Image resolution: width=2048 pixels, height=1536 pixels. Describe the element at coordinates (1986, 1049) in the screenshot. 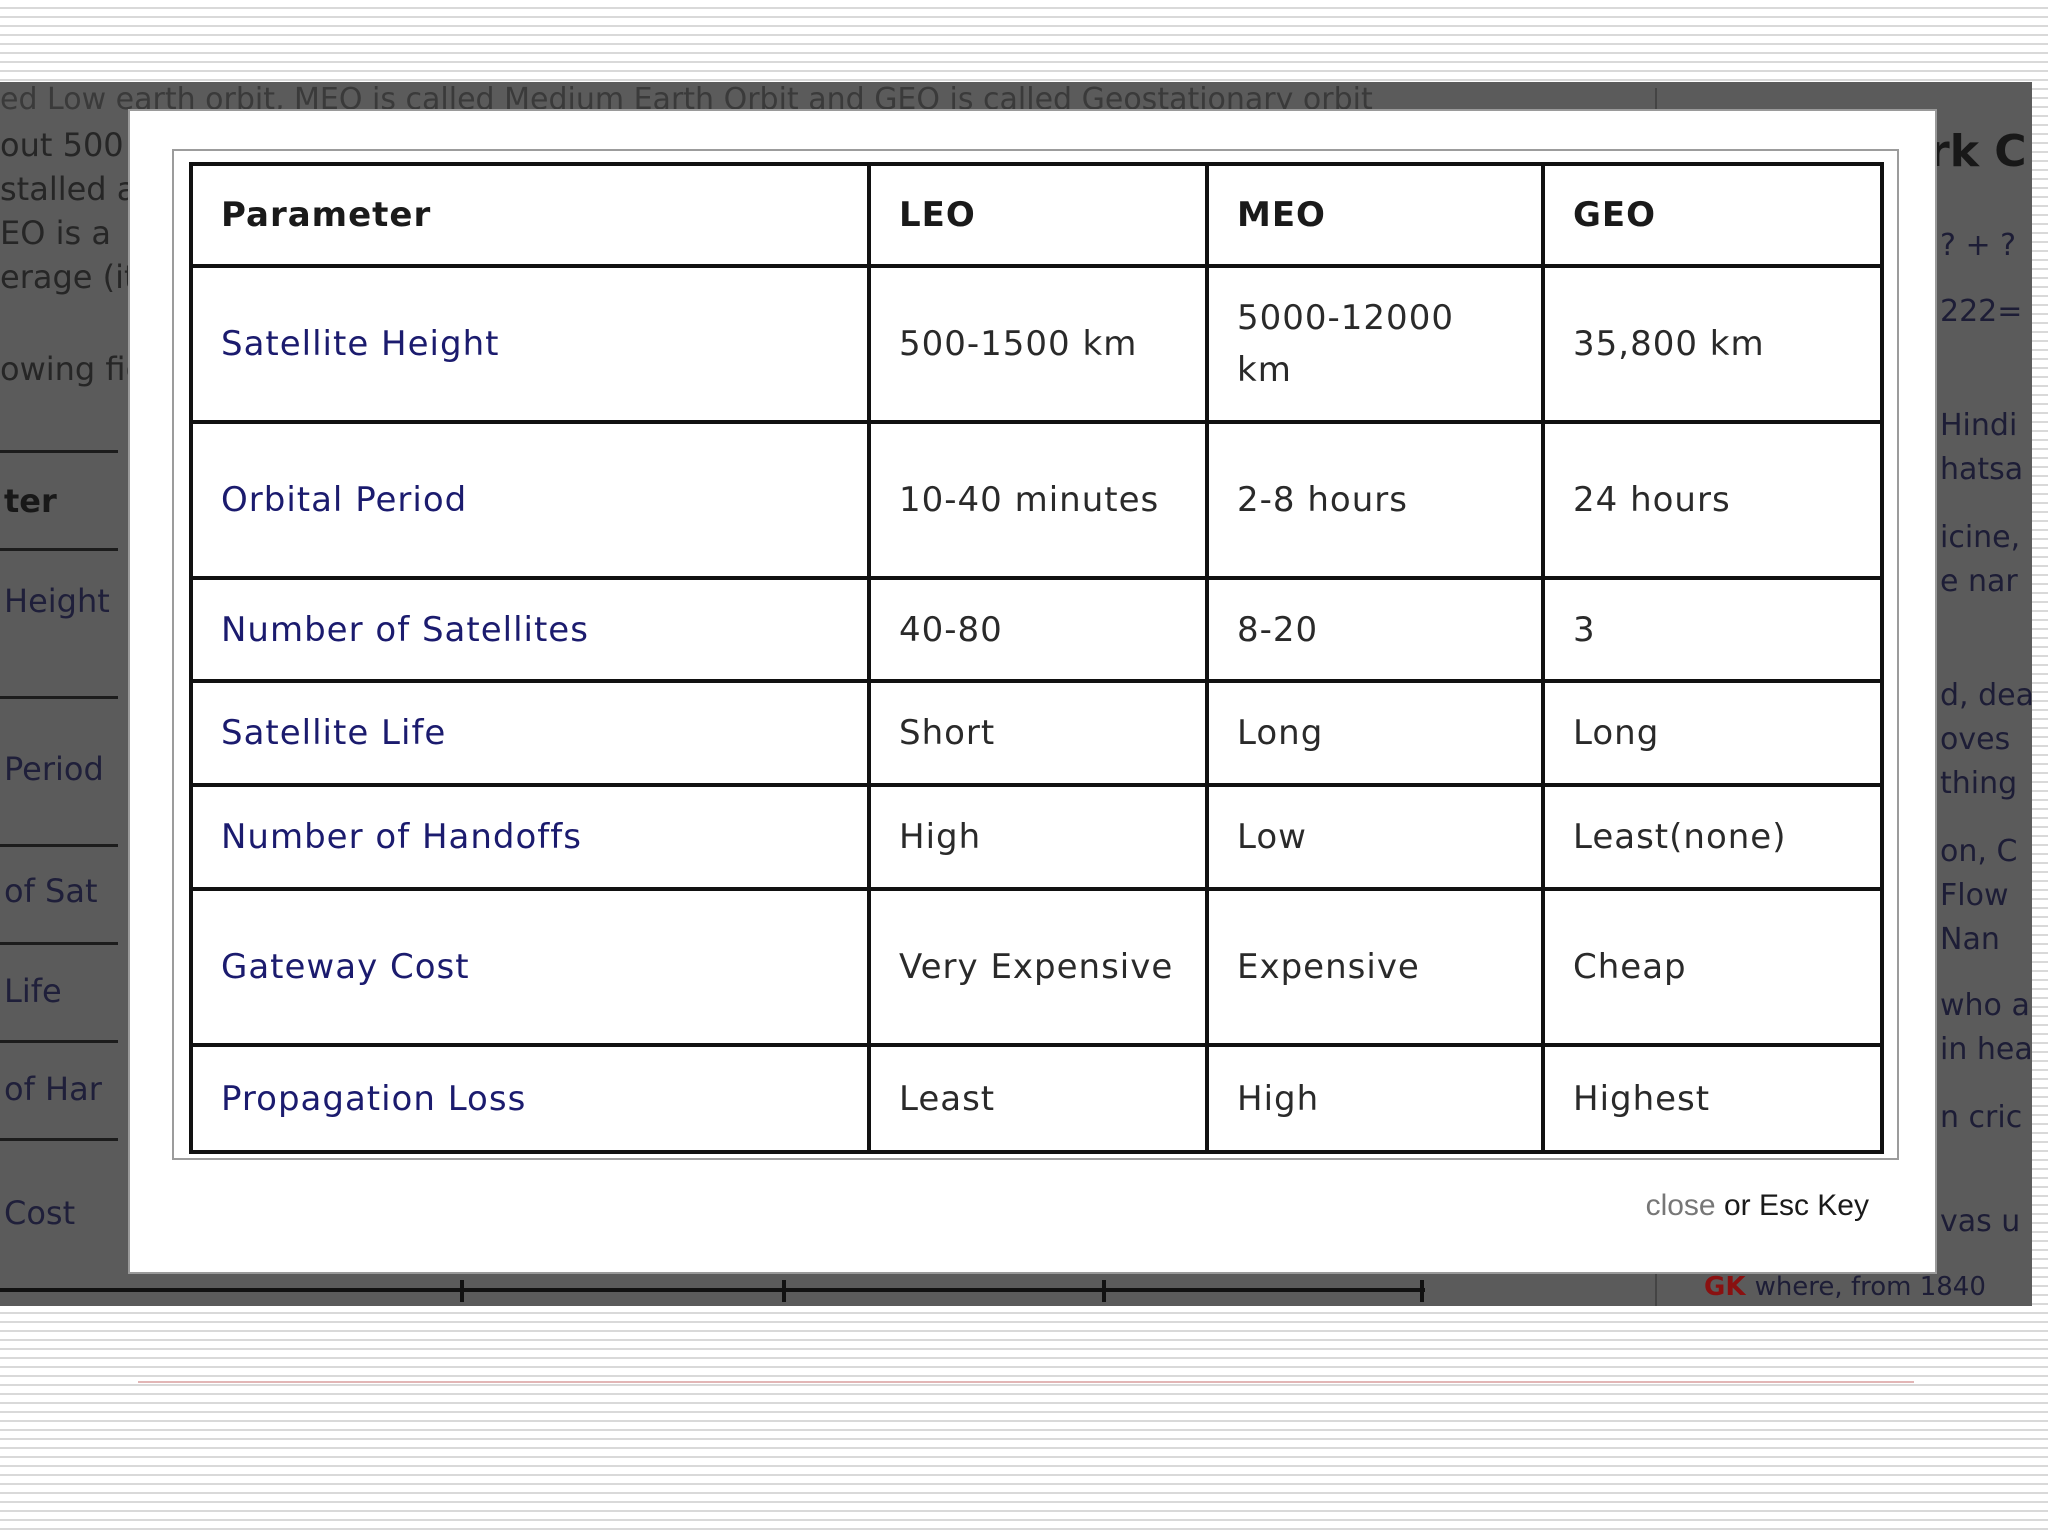

I see `background-sidebar-line: in hea` at that location.